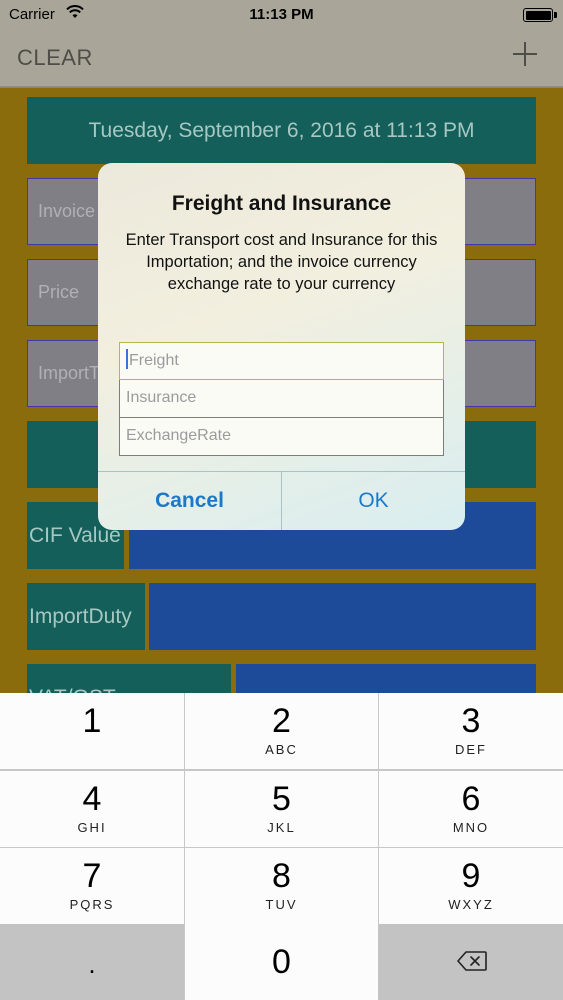 This screenshot has width=563, height=1000. What do you see at coordinates (281, 130) in the screenshot?
I see `date-display: Tuesday, September 6, 2016 at 11:13 PM` at bounding box center [281, 130].